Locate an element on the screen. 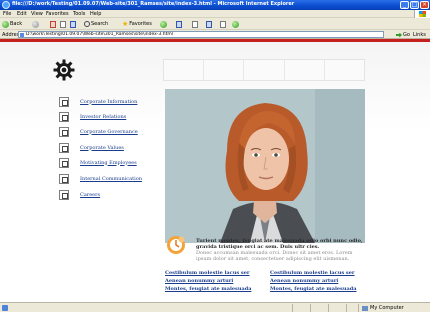 The image size is (430, 312). print-button is located at coordinates (195, 24).